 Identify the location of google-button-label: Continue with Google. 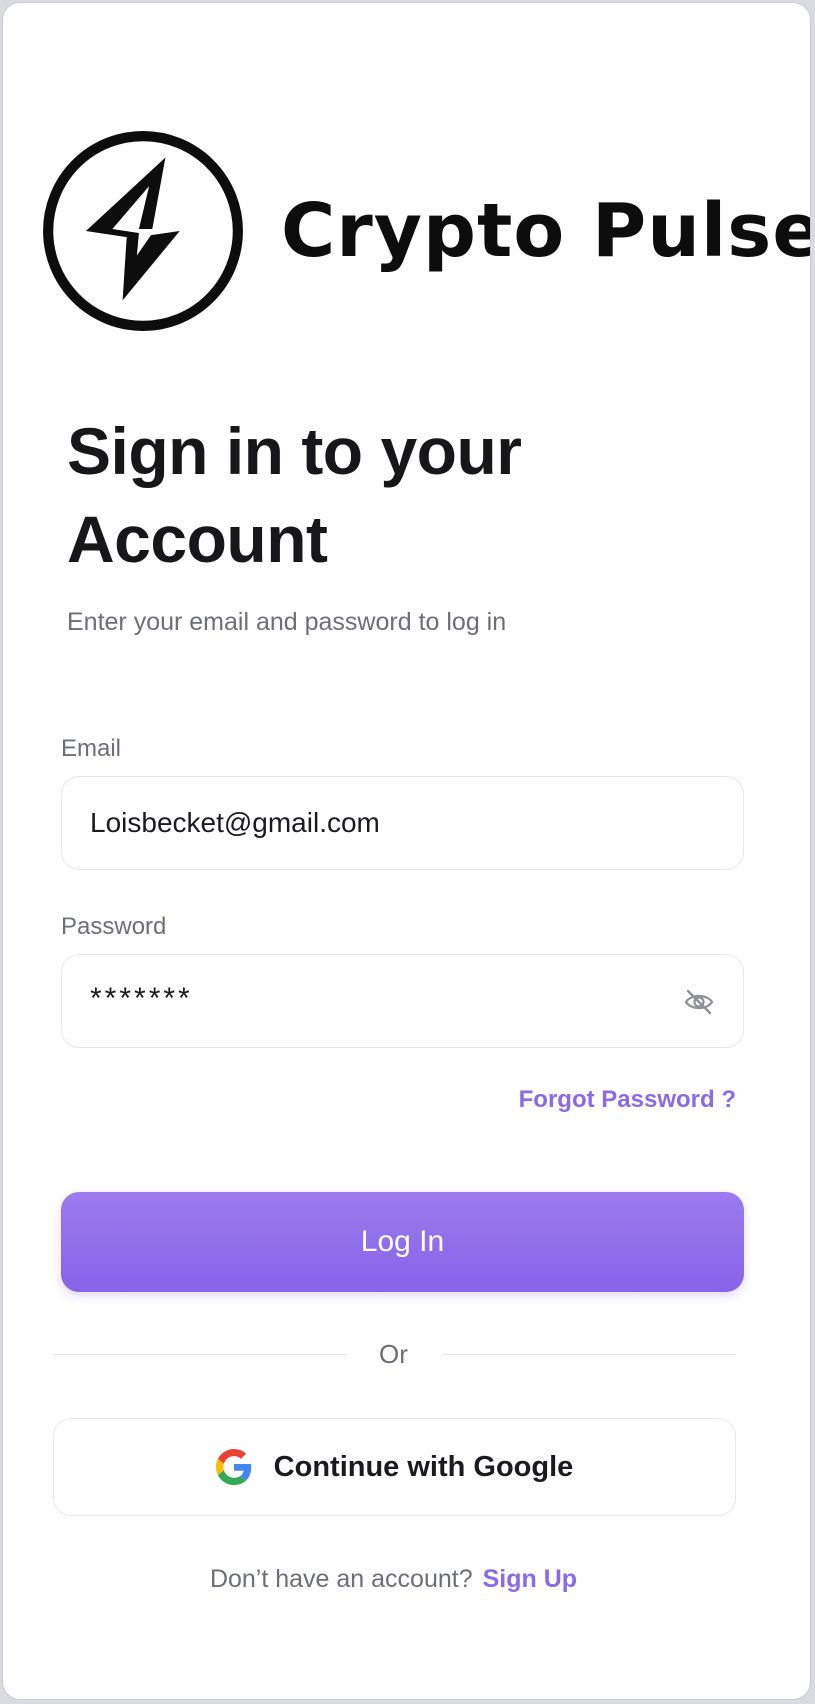
(423, 1466).